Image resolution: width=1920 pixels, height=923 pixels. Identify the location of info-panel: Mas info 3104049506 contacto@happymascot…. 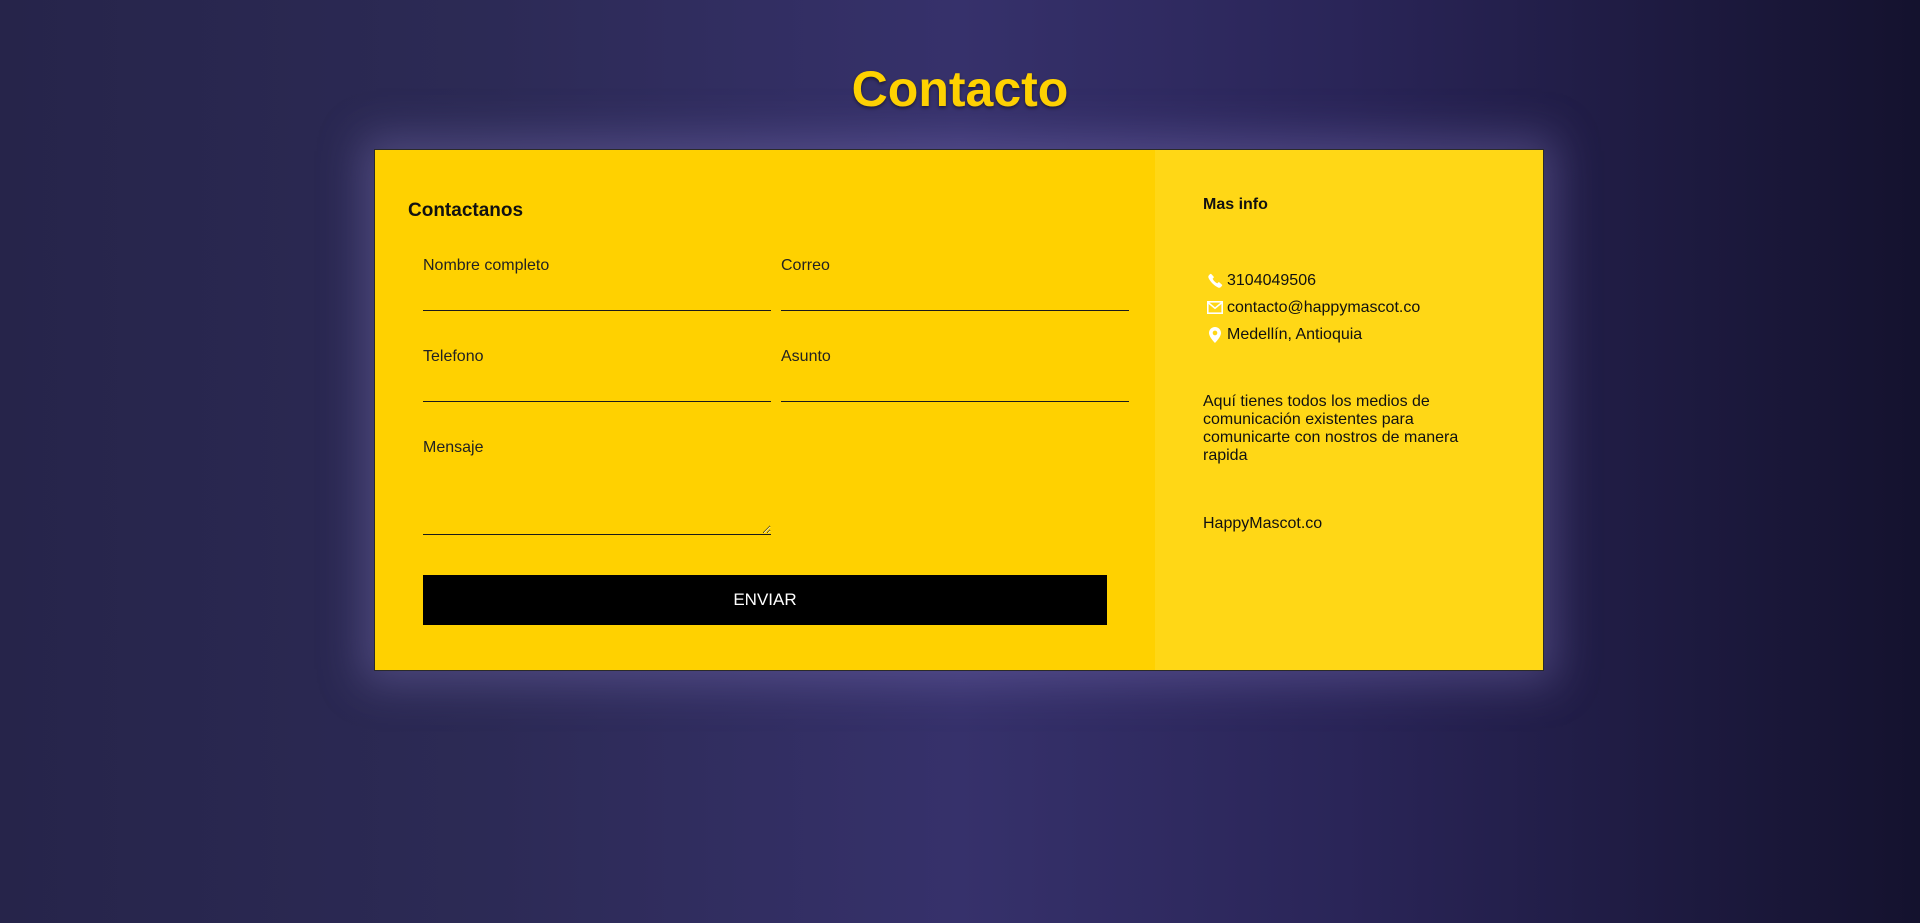
(1349, 410).